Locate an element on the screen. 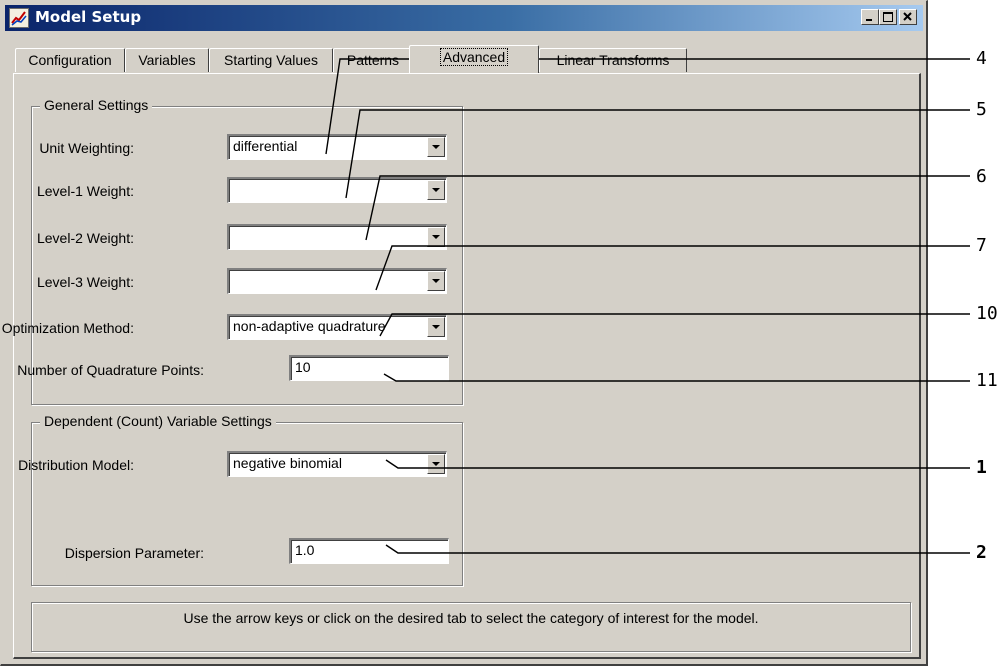 The image size is (1008, 666). optimization-method-select: non-adaptive quadrature is located at coordinates (337, 327).